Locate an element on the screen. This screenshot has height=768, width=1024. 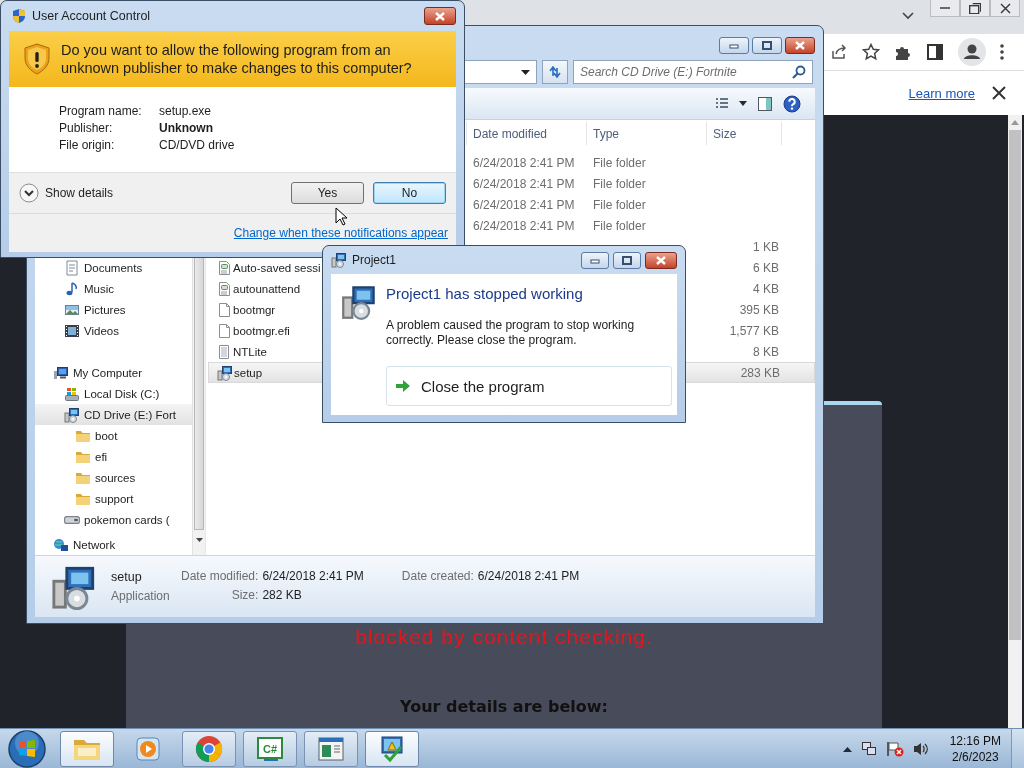
nav-item: CD Drive (E:) Fort is located at coordinates (113, 414).